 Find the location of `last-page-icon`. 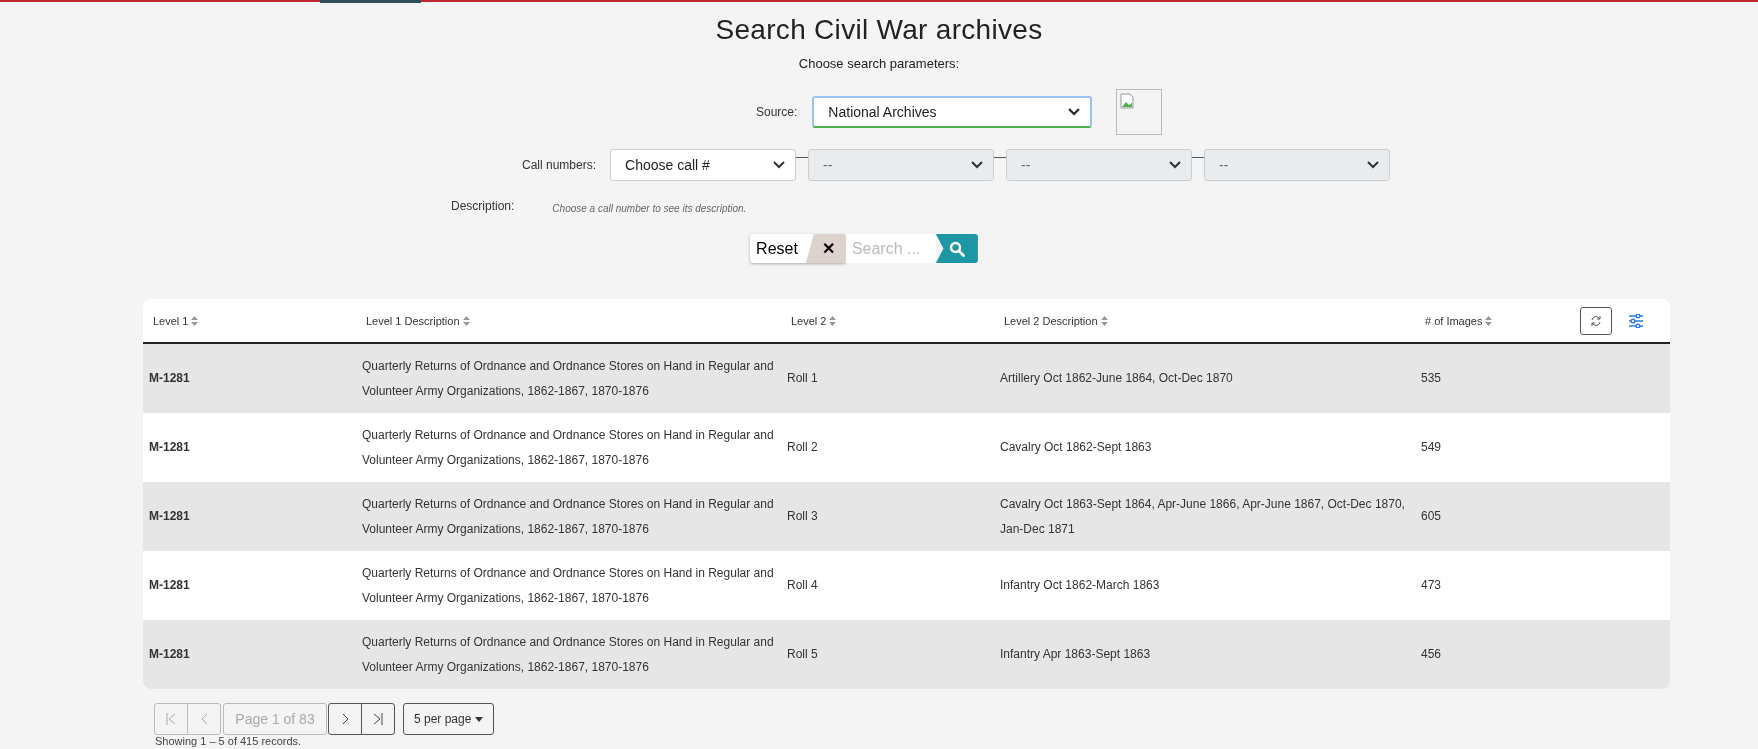

last-page-icon is located at coordinates (378, 719).